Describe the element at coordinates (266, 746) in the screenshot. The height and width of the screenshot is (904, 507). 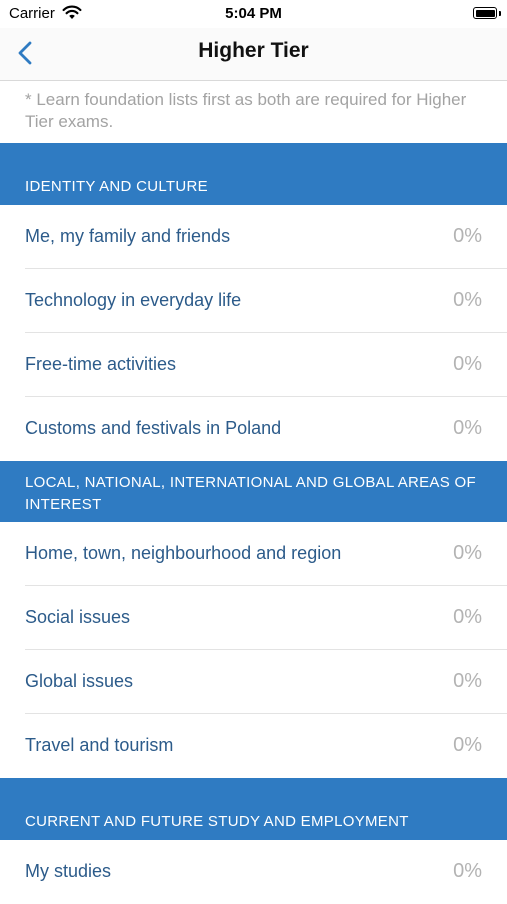
I see `list-item: Travel and tourism 0%` at that location.